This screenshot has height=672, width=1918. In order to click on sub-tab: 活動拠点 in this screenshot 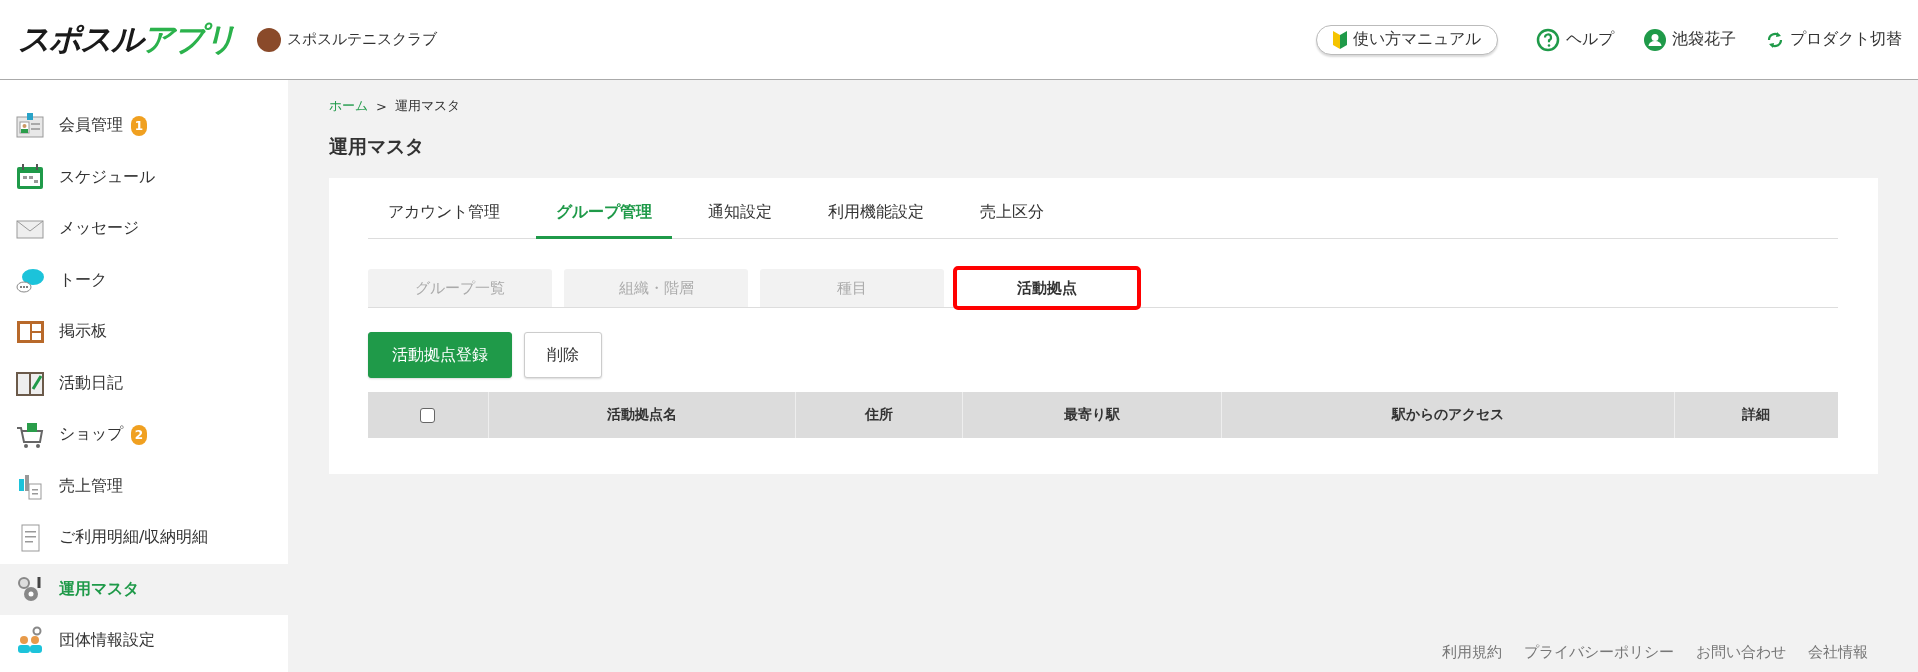, I will do `click(1047, 288)`.